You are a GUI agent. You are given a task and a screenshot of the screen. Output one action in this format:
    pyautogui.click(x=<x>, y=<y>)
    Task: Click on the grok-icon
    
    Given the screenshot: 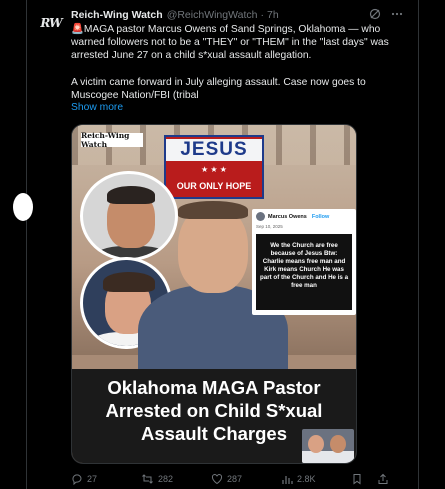 What is the action you would take?
    pyautogui.click(x=375, y=14)
    